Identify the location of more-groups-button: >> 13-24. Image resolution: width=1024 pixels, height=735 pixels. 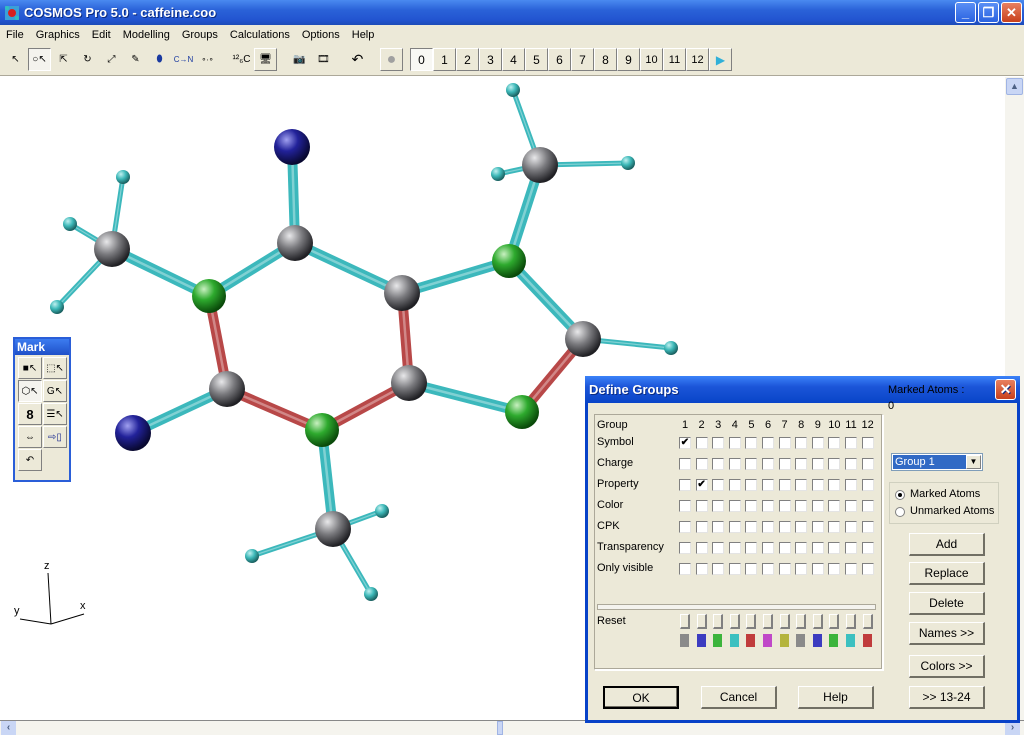
(947, 697).